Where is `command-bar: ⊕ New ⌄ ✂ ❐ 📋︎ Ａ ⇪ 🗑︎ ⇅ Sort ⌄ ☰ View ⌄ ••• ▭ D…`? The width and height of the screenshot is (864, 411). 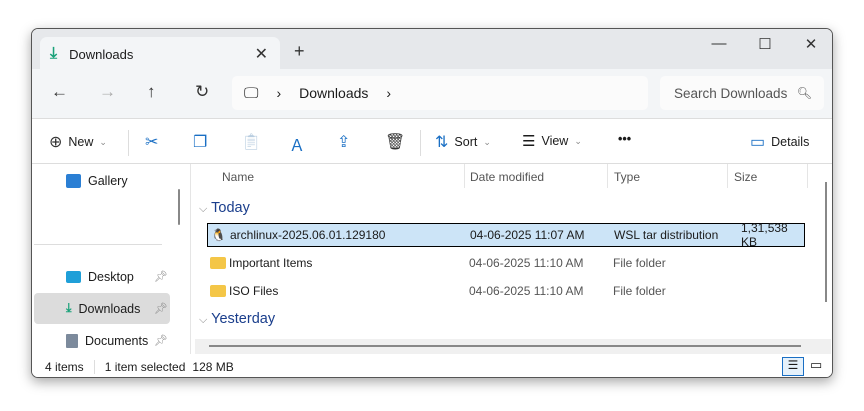 command-bar: ⊕ New ⌄ ✂ ❐ 📋︎ Ａ ⇪ 🗑︎ ⇅ Sort ⌄ ☰ View ⌄ ••• ▭ D… is located at coordinates (432, 142).